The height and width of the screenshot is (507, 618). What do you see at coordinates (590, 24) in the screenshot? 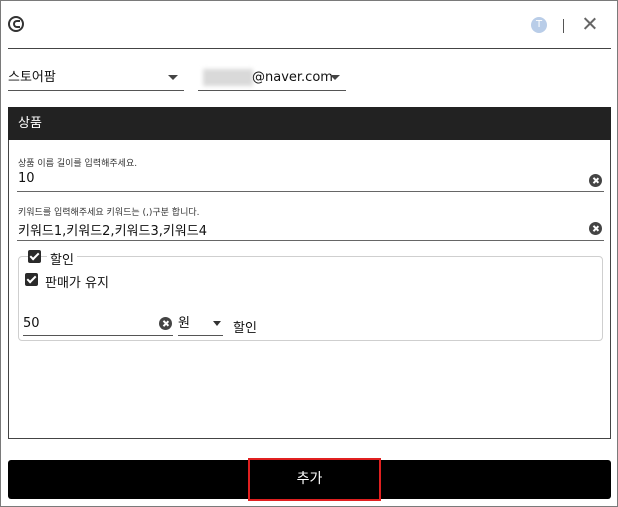
I see `close-icon` at bounding box center [590, 24].